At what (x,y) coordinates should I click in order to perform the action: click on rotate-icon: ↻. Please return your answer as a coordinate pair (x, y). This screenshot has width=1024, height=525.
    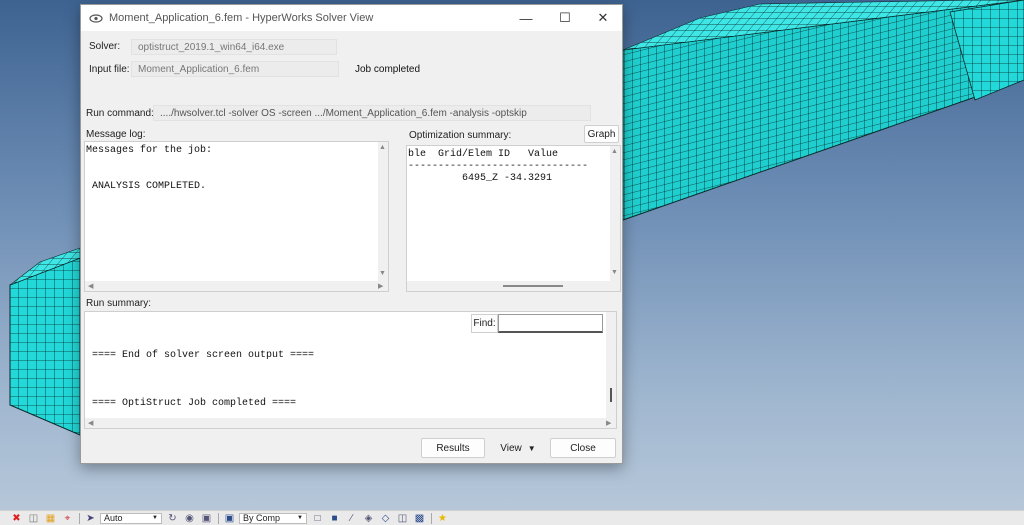
    Looking at the image, I should click on (172, 518).